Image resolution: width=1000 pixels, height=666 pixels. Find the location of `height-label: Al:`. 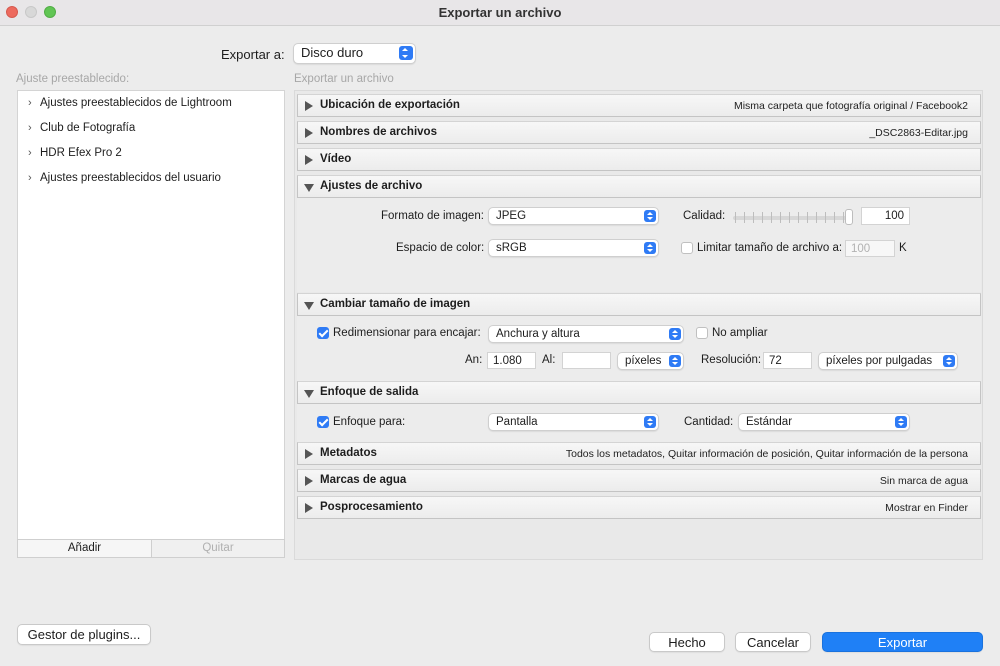

height-label: Al: is located at coordinates (549, 360).